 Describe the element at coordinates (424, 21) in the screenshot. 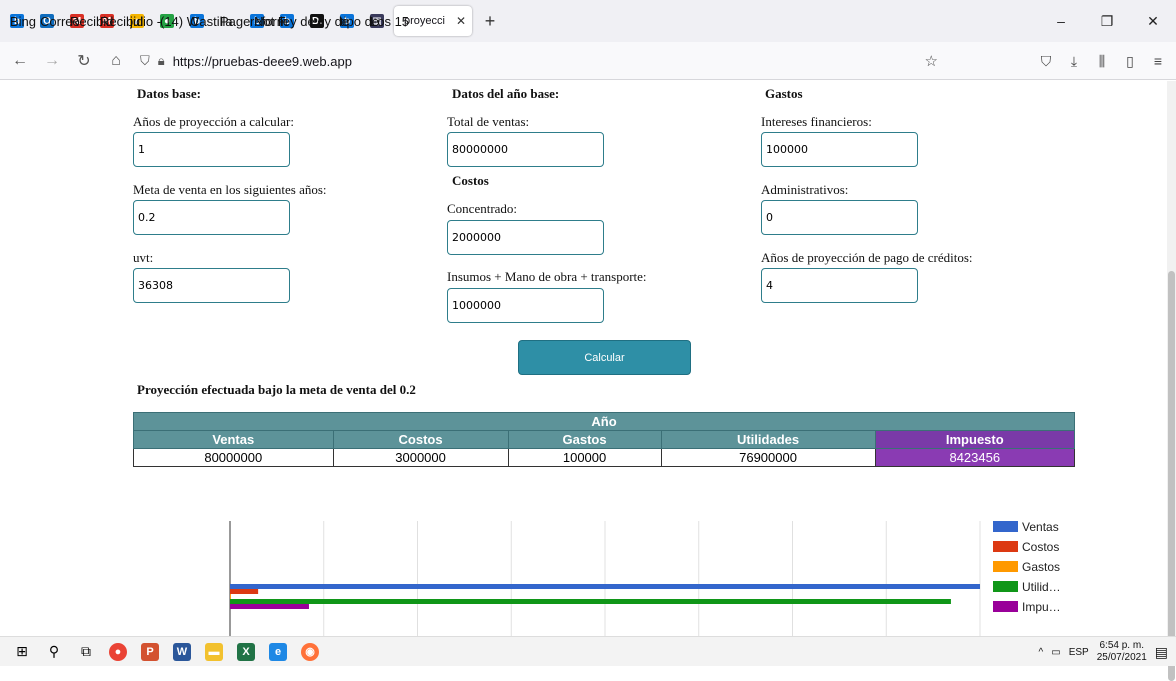

I see `tab-label: proyecci` at that location.